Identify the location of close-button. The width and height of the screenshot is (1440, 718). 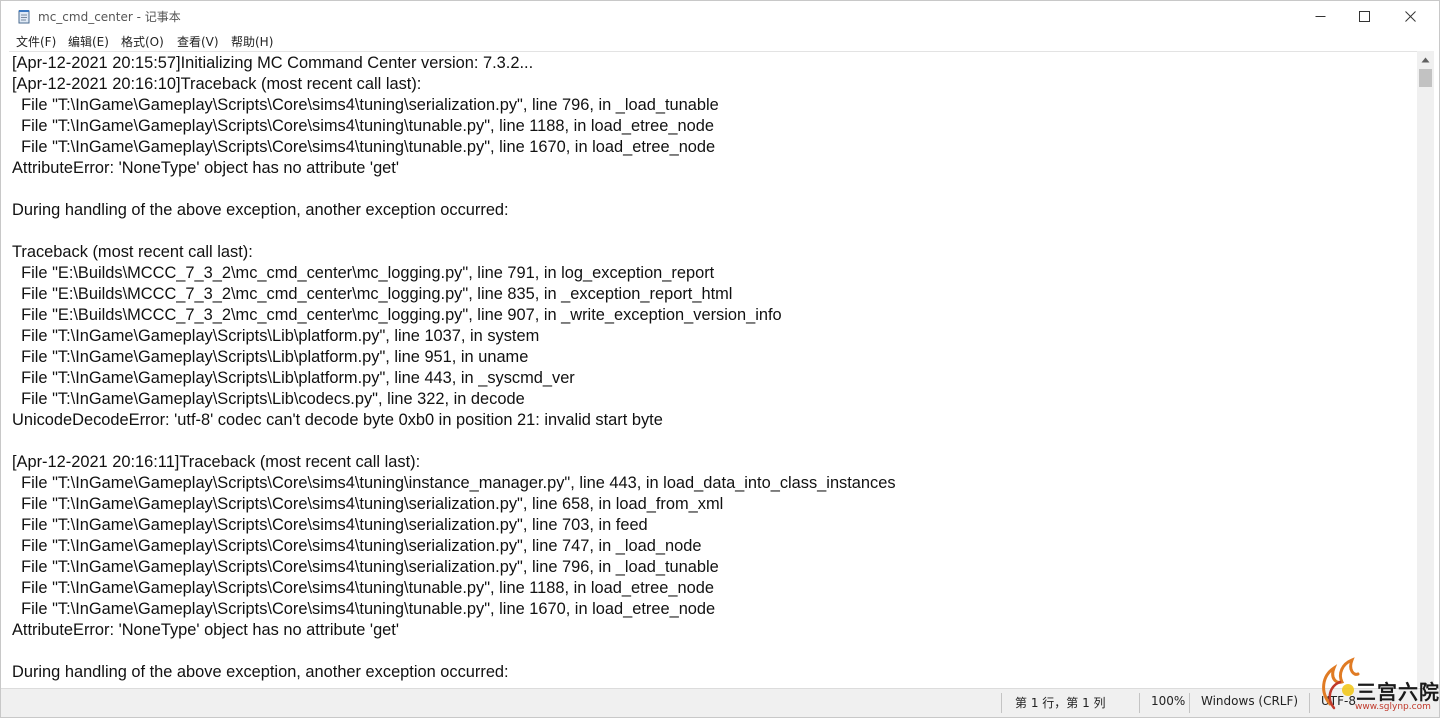
(1410, 16).